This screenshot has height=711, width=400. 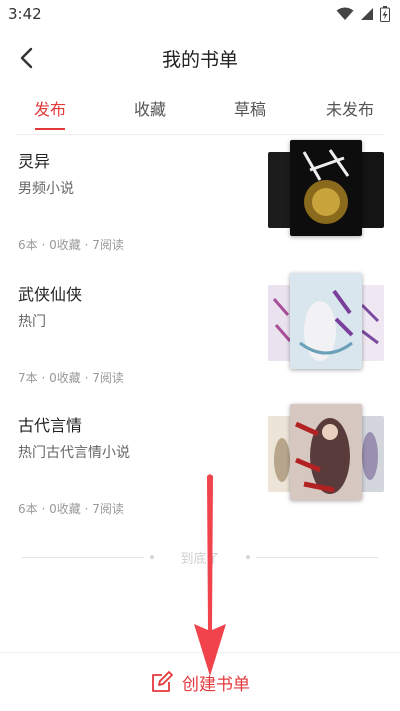 What do you see at coordinates (32, 322) in the screenshot?
I see `booklist-subtitle: 热门` at bounding box center [32, 322].